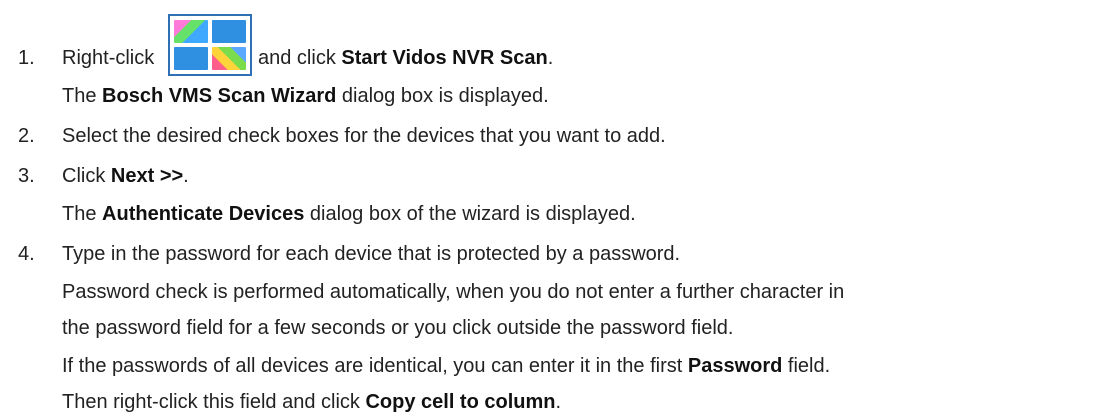 This screenshot has height=416, width=1107. What do you see at coordinates (460, 402) in the screenshot?
I see `copy-cell-to-column-label: Copy cell to column` at bounding box center [460, 402].